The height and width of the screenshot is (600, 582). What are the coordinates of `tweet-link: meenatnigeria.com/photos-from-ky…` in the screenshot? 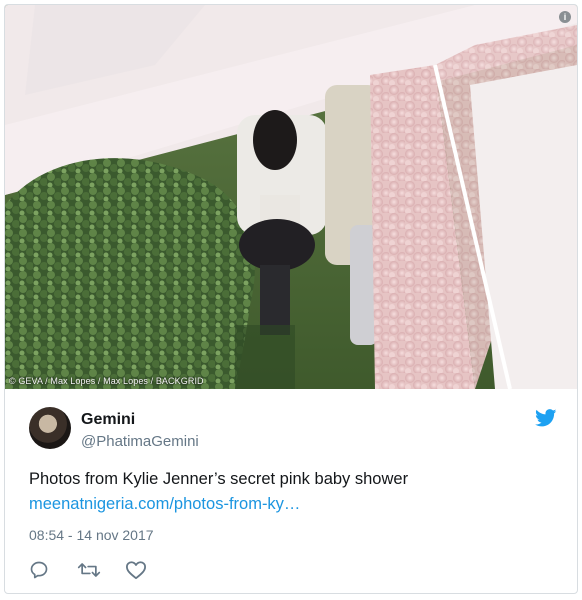 It's located at (164, 504).